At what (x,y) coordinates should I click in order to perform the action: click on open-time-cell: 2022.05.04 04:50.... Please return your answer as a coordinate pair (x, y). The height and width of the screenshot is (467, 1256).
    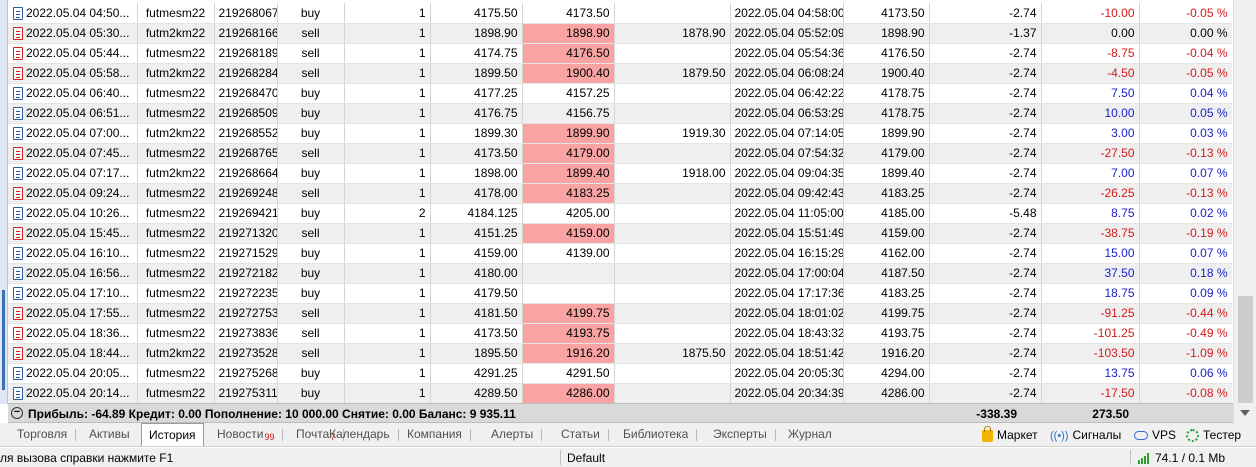
    Looking at the image, I should click on (73, 13).